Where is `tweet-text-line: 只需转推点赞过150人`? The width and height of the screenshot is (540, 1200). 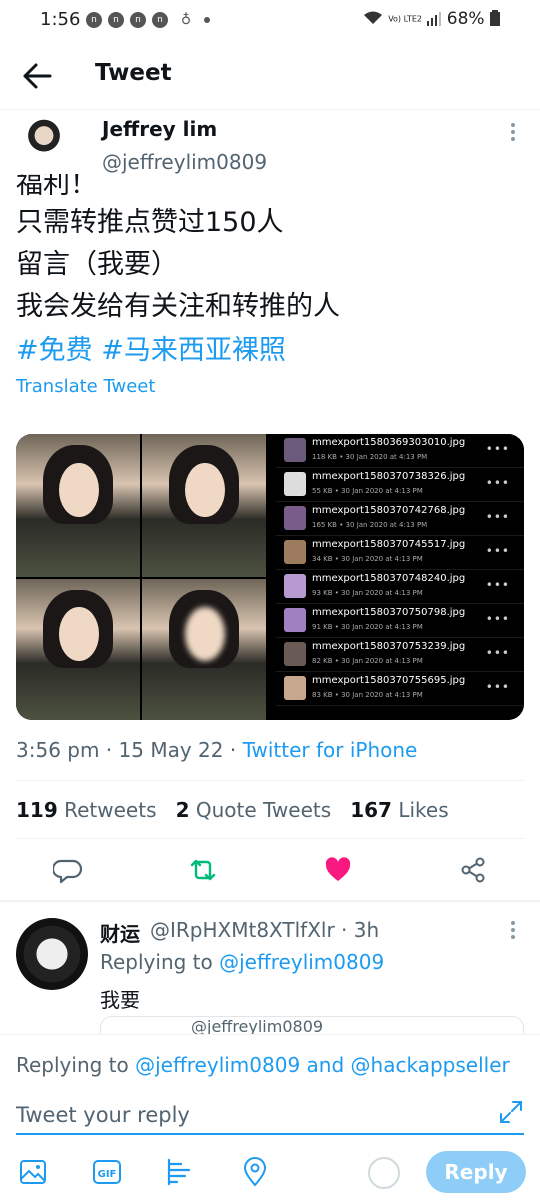 tweet-text-line: 只需转推点赞过150人 is located at coordinates (150, 222).